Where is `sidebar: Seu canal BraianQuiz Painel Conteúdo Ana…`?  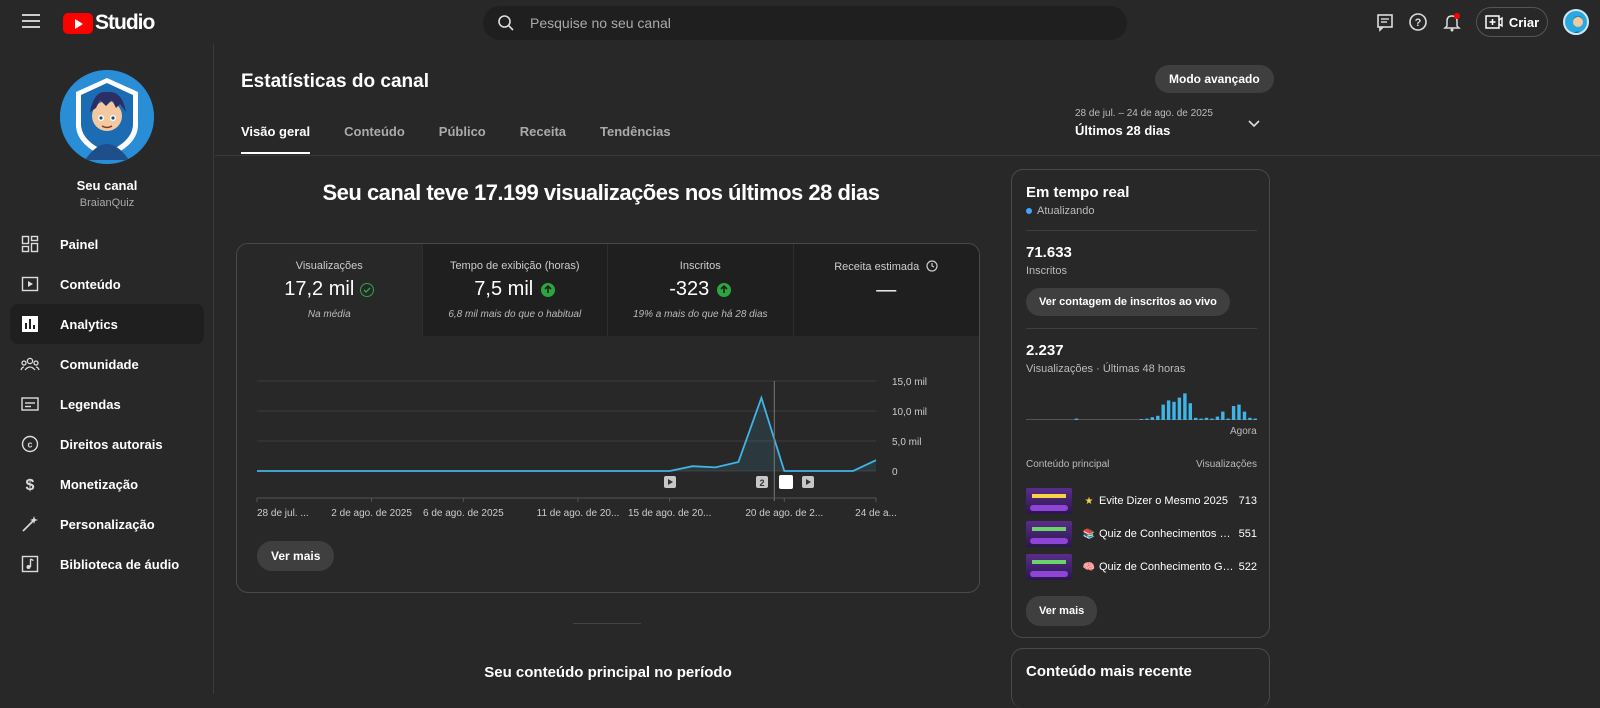
sidebar: Seu canal BraianQuiz Painel Conteúdo Ana… is located at coordinates (107, 369).